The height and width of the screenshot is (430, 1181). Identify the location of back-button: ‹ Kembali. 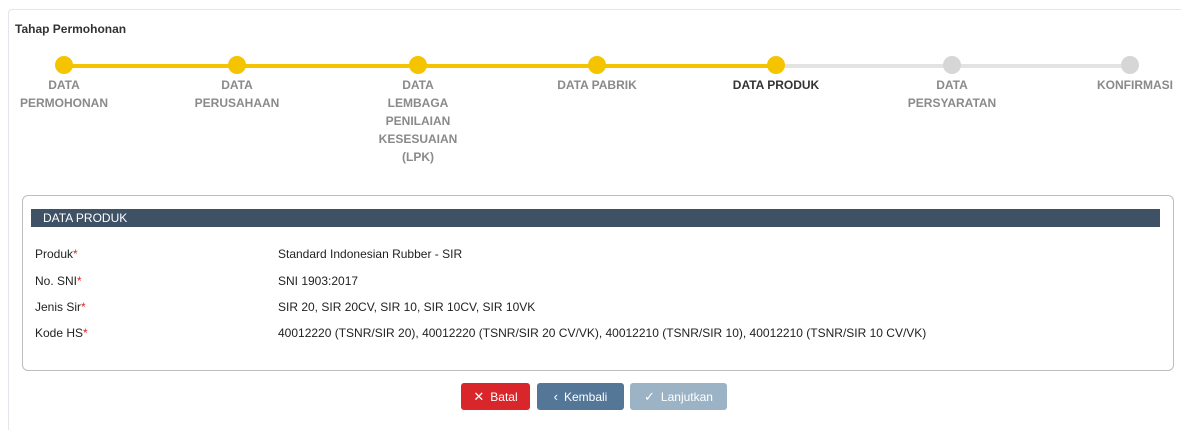
(580, 396).